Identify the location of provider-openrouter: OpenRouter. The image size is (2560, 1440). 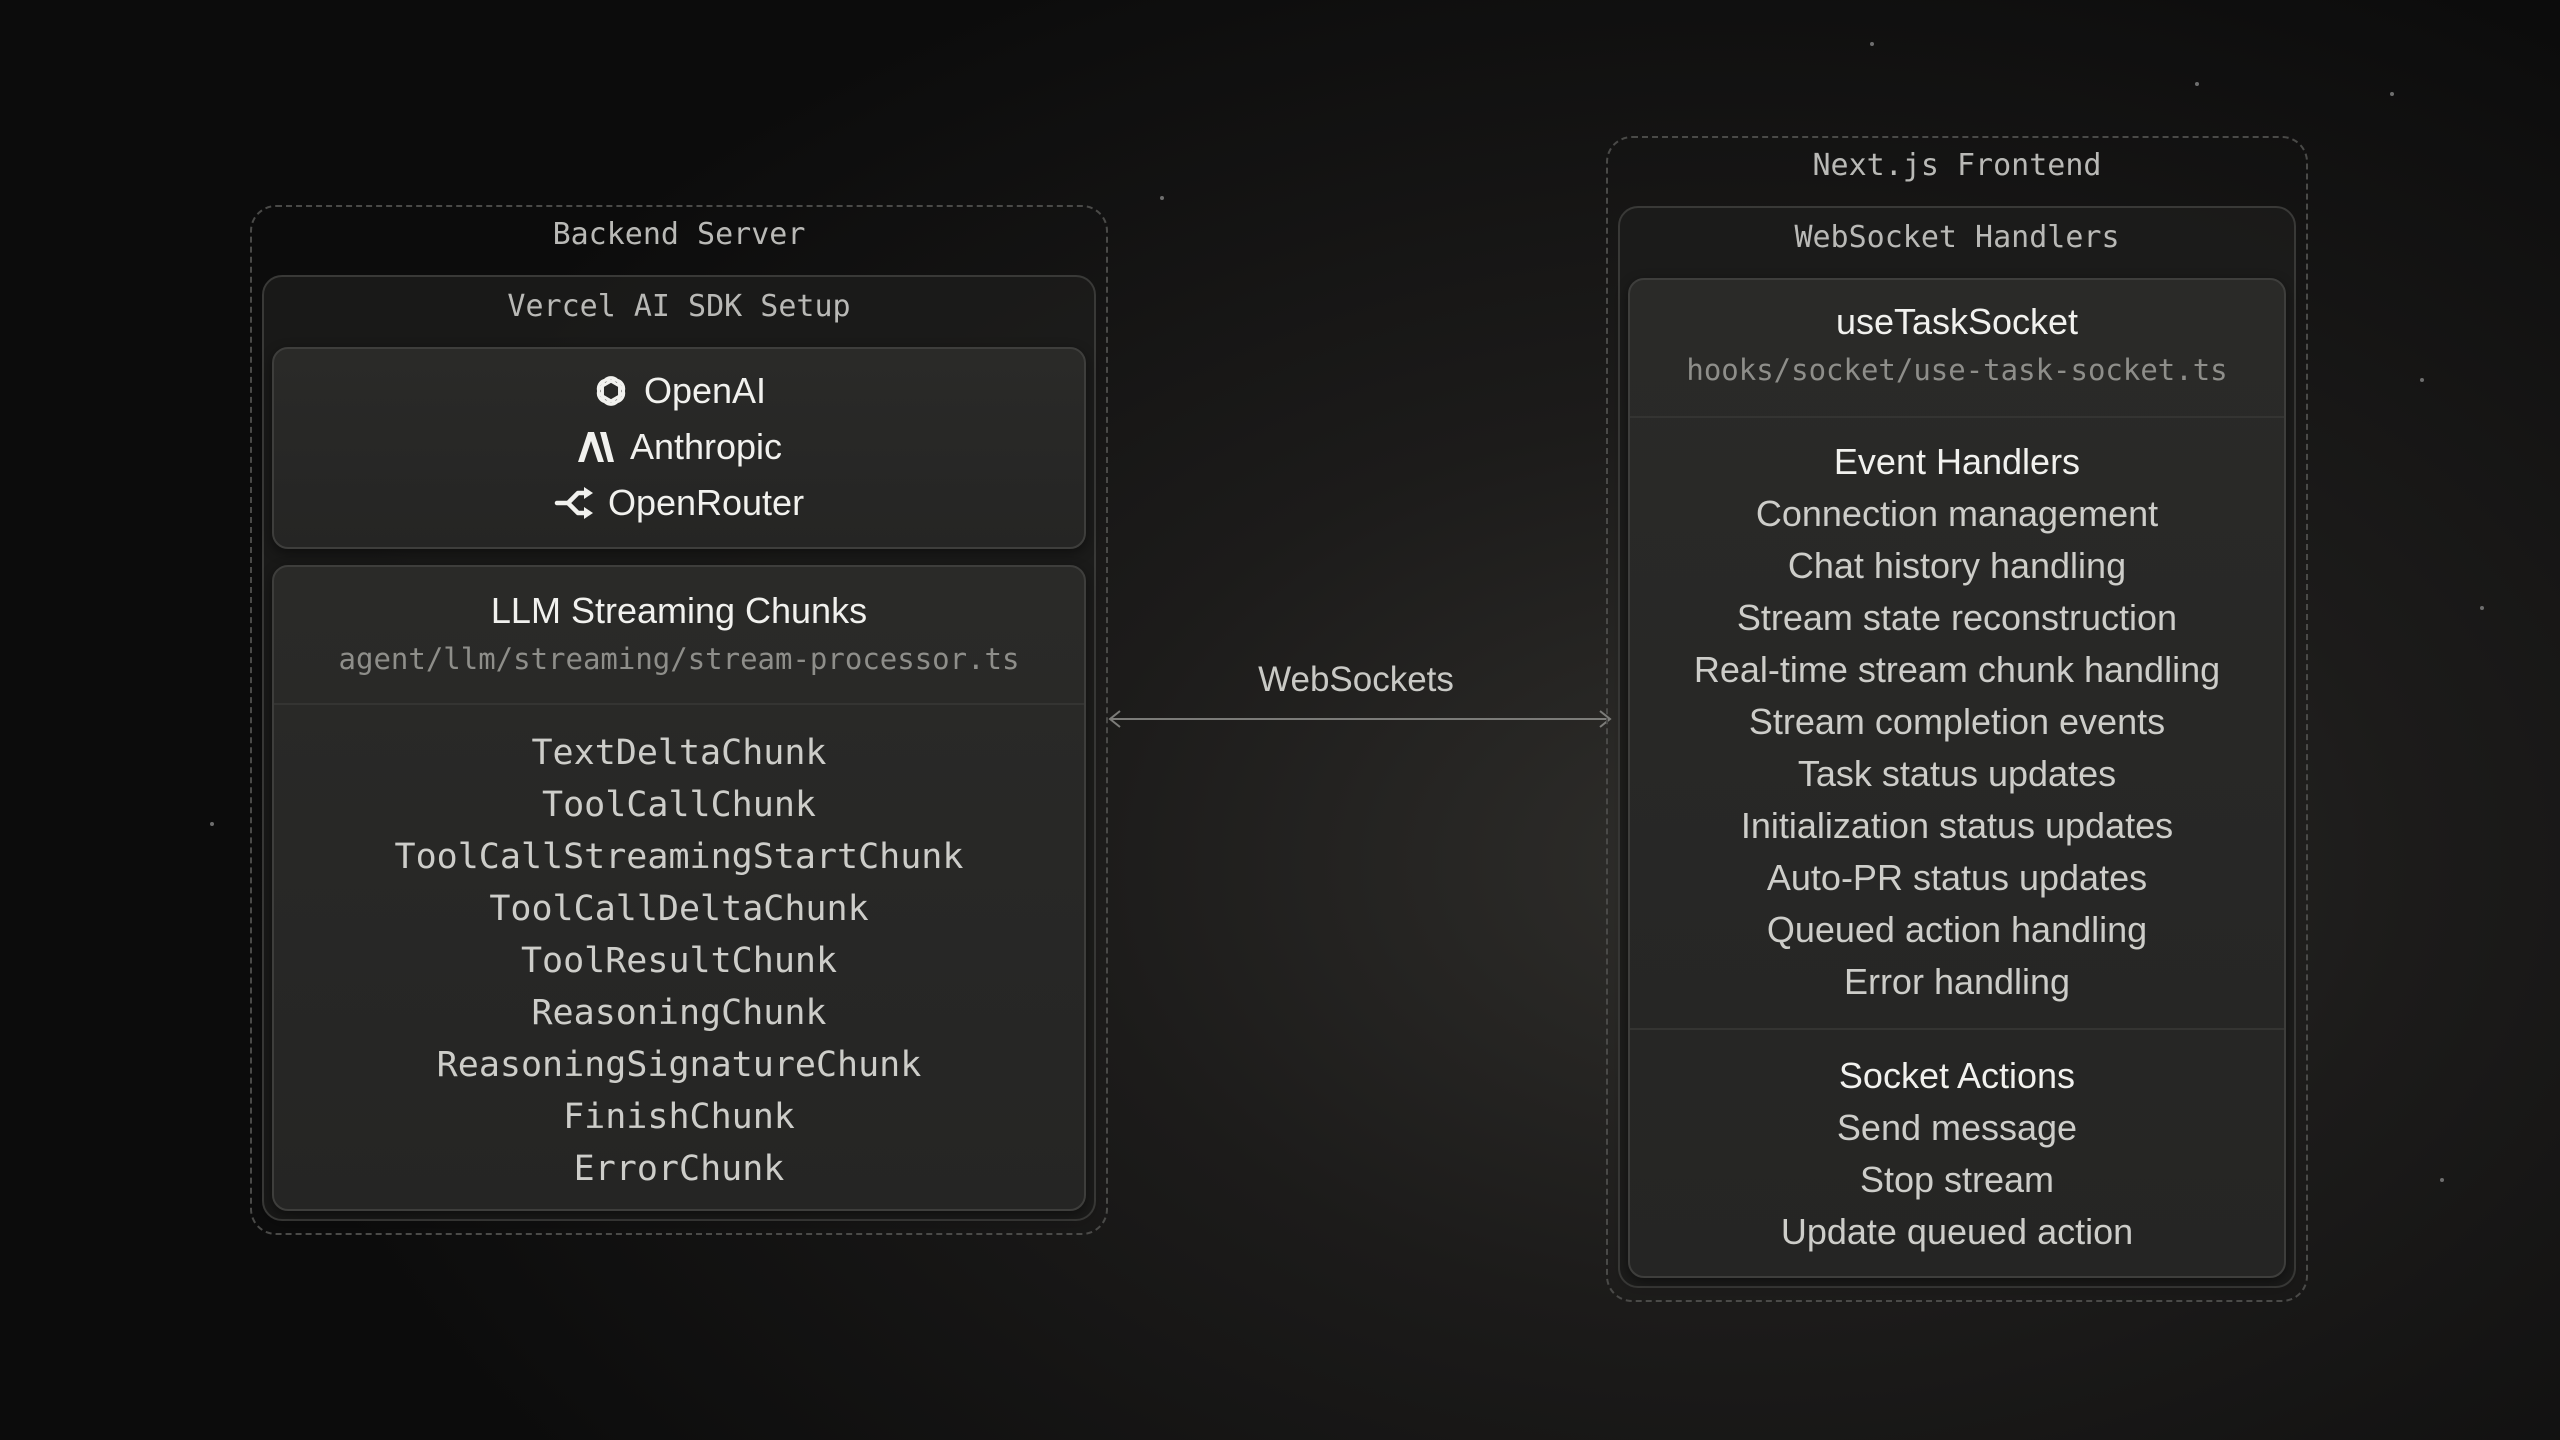
(679, 503).